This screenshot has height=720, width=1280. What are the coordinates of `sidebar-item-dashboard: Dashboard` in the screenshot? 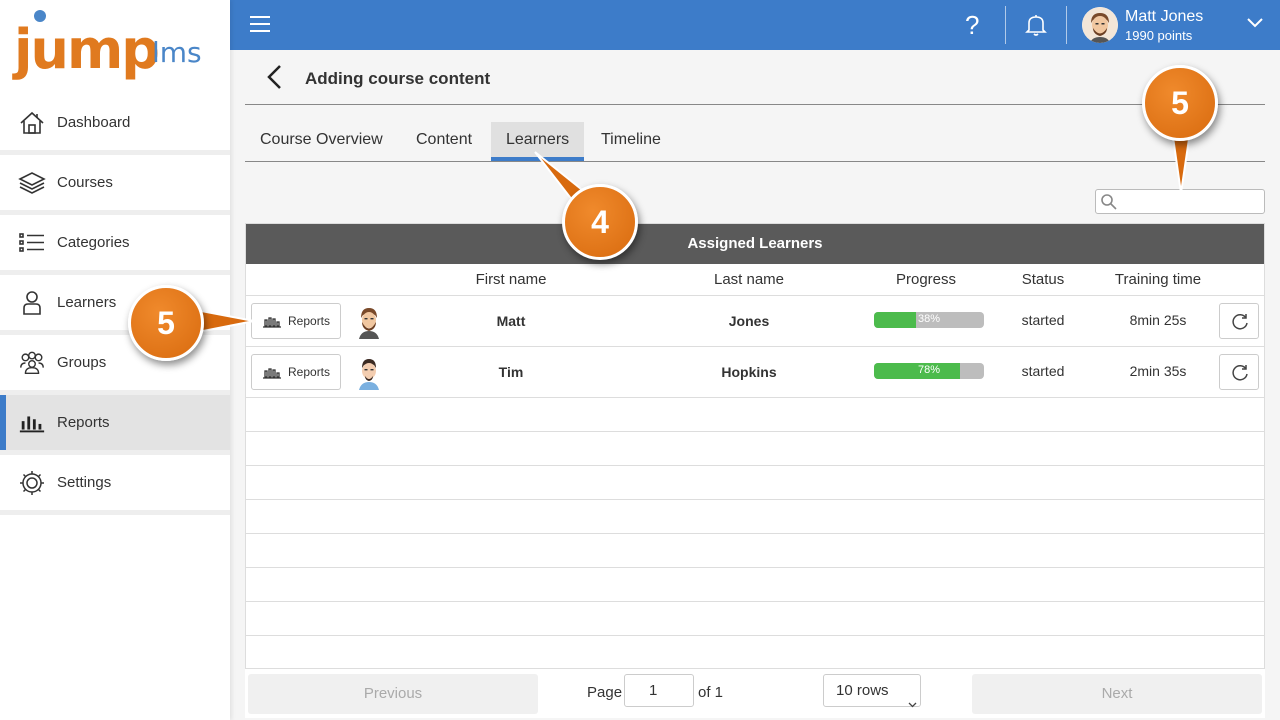 It's located at (115, 125).